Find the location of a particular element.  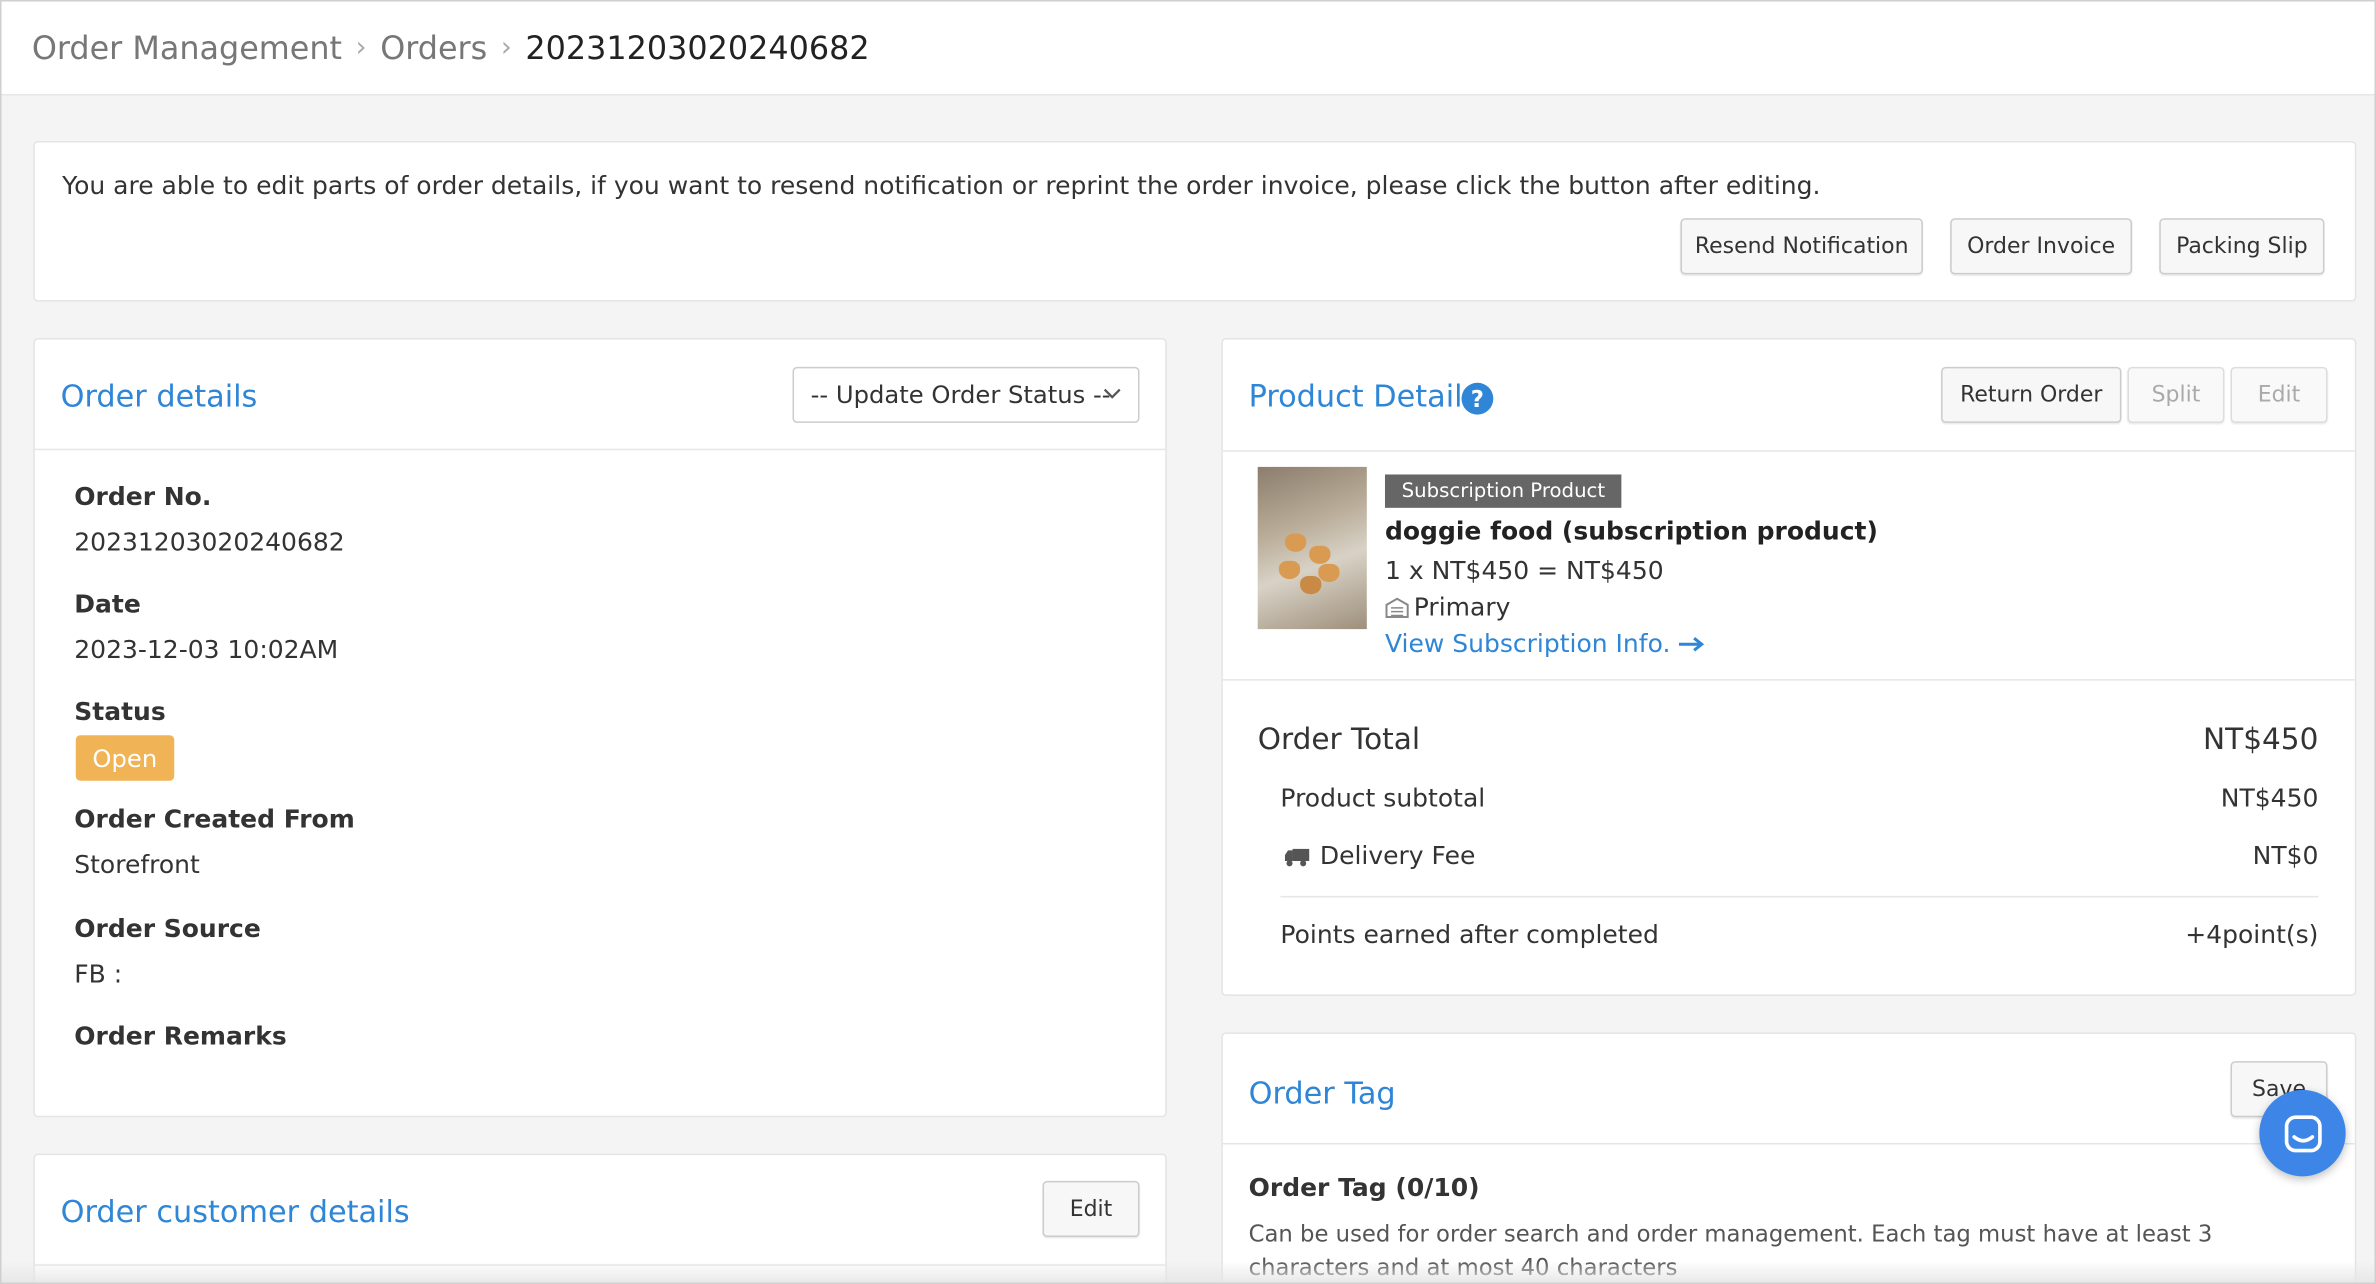

delivery-fee-value: NT$0 is located at coordinates (2285, 856).